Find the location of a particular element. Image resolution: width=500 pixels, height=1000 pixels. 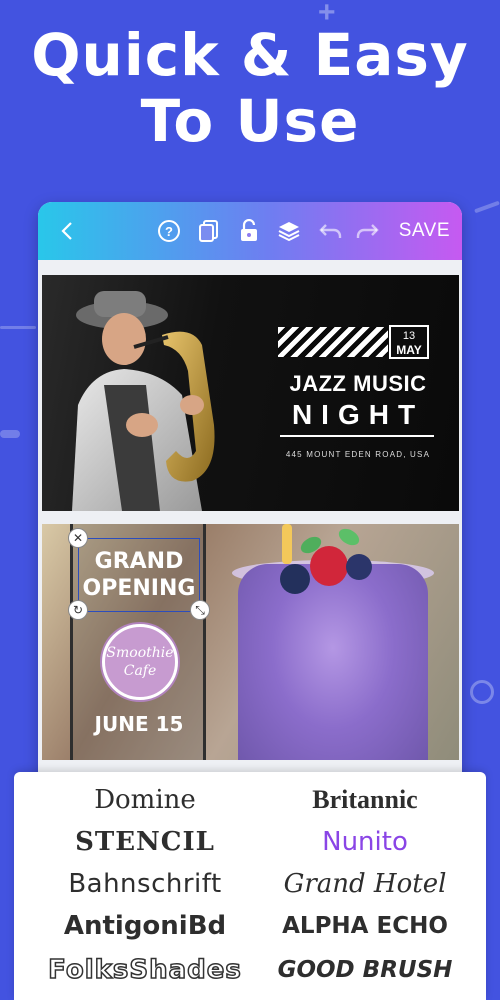

grand-opening-text: GRAND OPENING is located at coordinates (139, 575).